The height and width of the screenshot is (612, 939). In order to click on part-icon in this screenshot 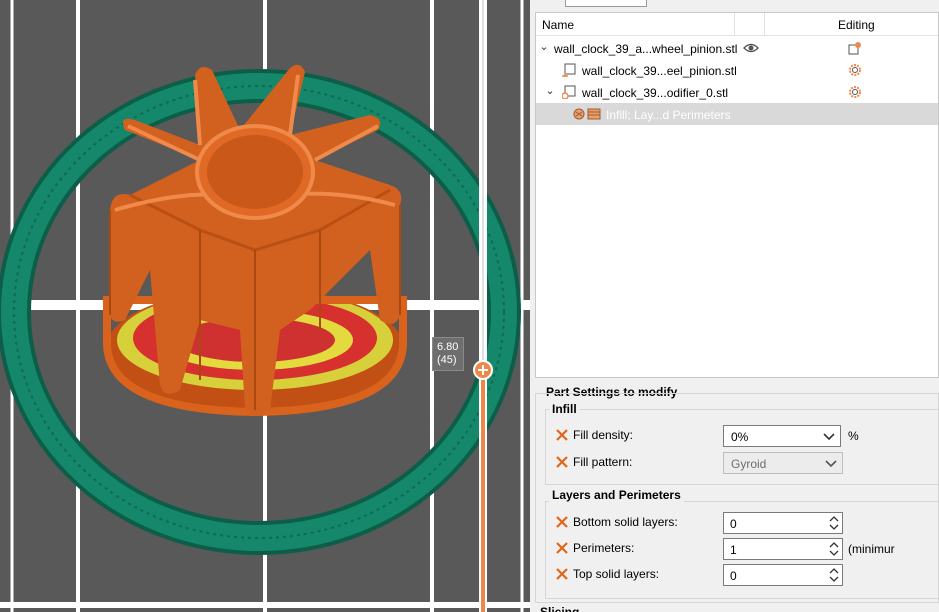, I will do `click(569, 70)`.